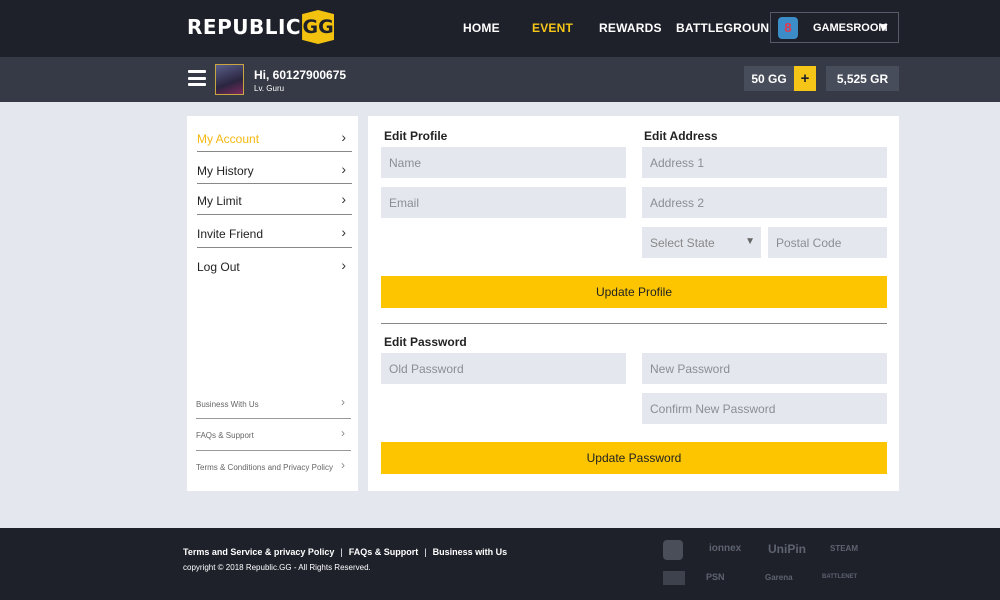 Image resolution: width=1000 pixels, height=600 pixels. What do you see at coordinates (384, 552) in the screenshot?
I see `footer-link-faqs: FAQs & Support` at bounding box center [384, 552].